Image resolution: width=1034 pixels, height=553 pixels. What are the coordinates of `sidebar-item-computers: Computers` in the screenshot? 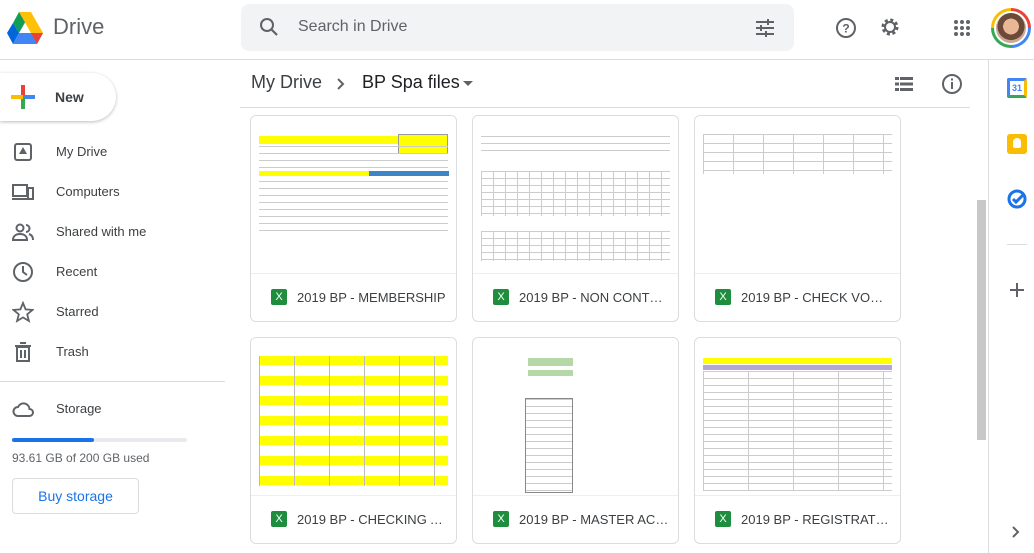 It's located at (112, 192).